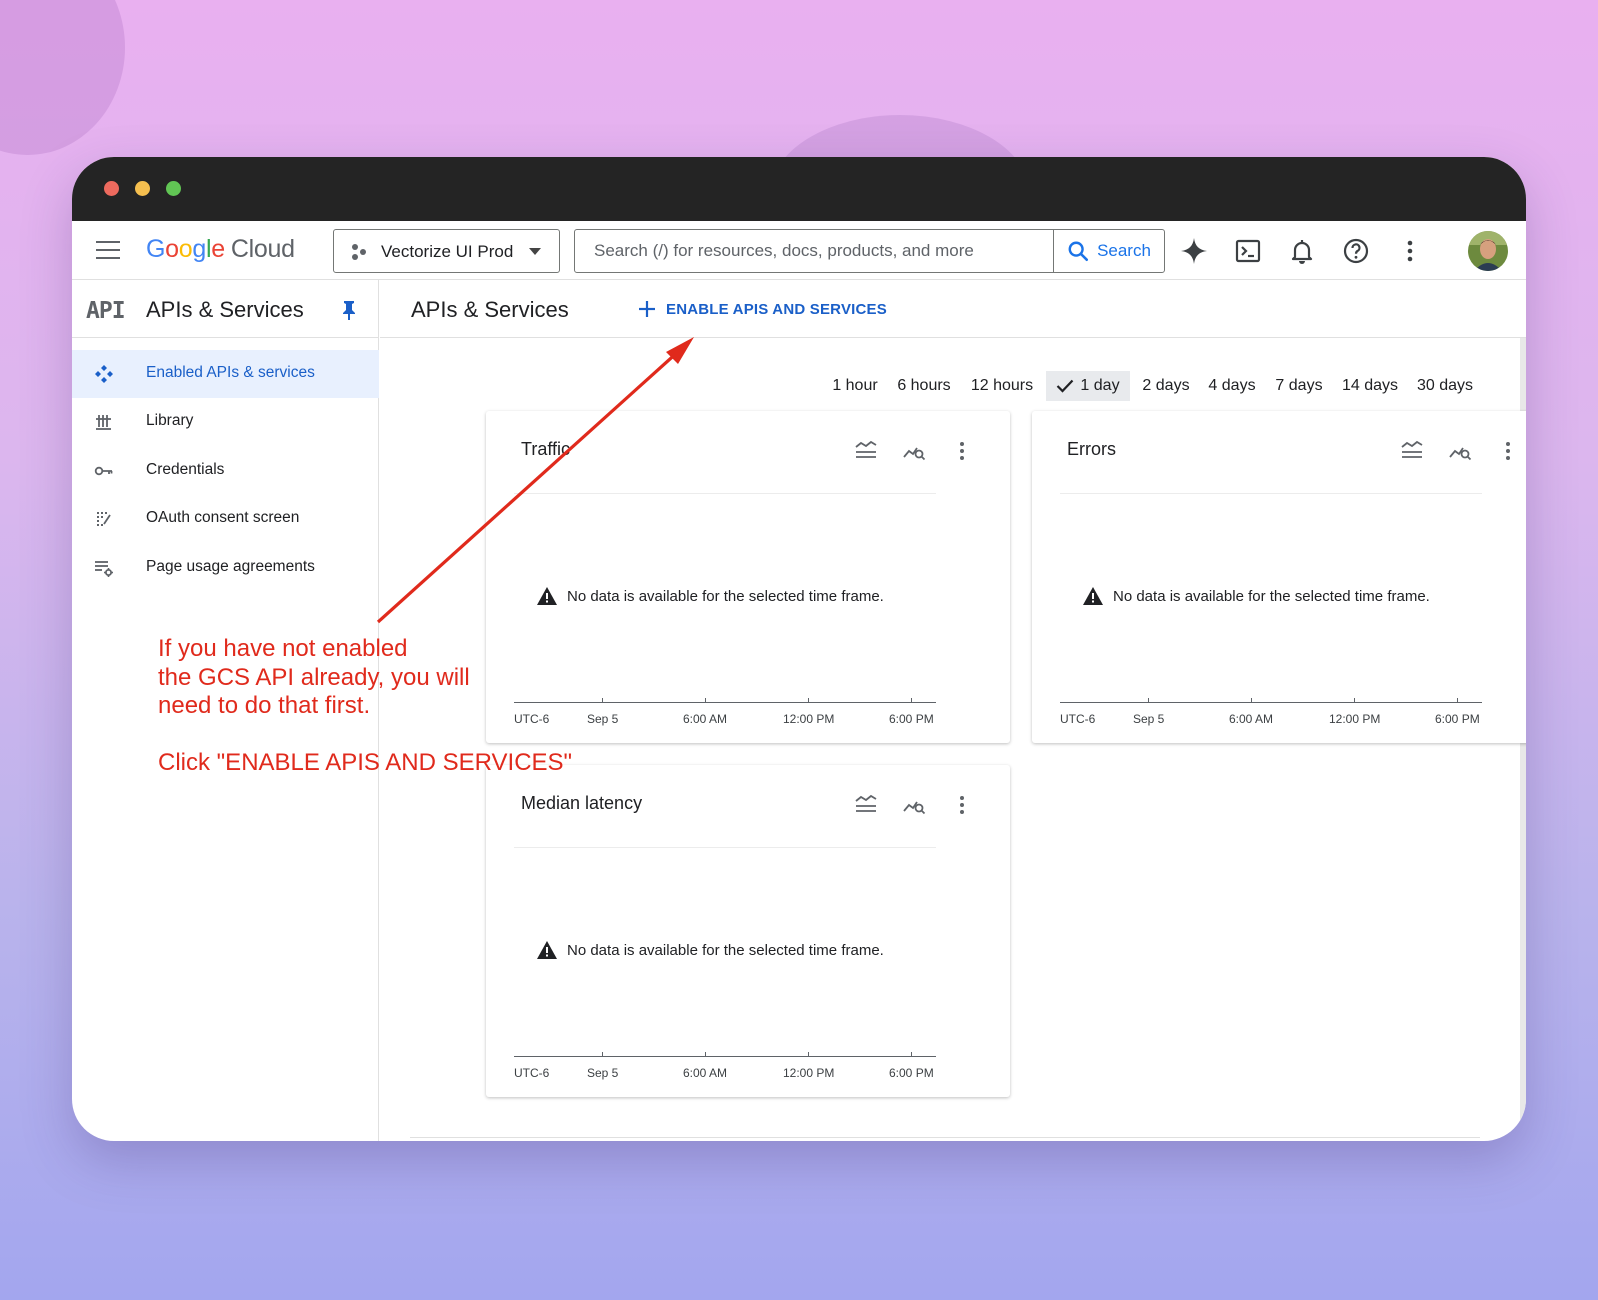  What do you see at coordinates (225, 422) in the screenshot?
I see `sidebar-item-library: Library` at bounding box center [225, 422].